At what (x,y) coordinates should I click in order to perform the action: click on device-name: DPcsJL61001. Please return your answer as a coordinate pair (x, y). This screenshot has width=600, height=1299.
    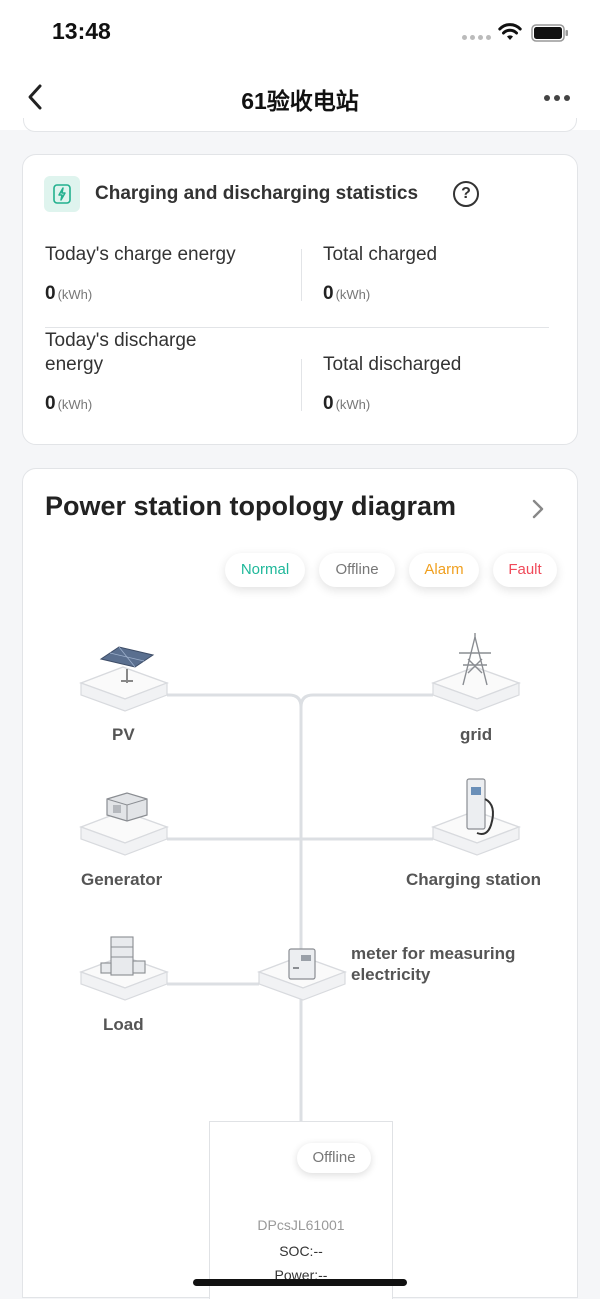
    Looking at the image, I should click on (301, 1225).